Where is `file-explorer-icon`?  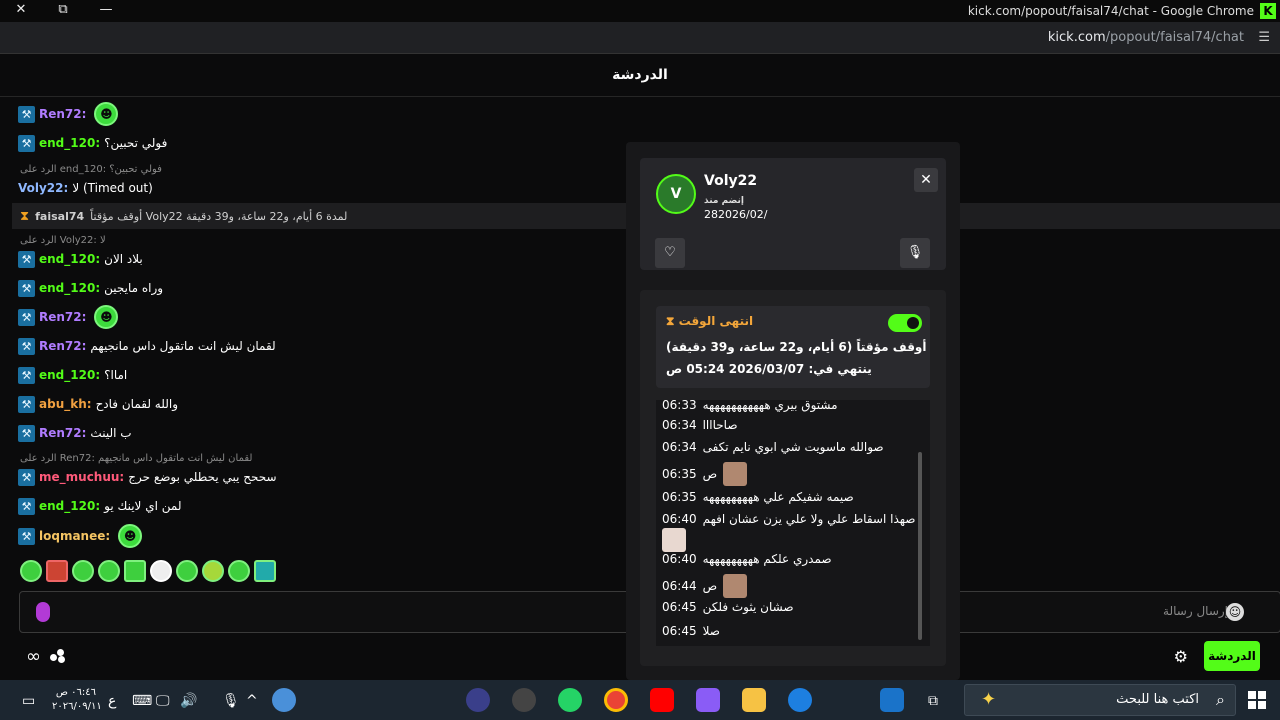
file-explorer-icon is located at coordinates (754, 700).